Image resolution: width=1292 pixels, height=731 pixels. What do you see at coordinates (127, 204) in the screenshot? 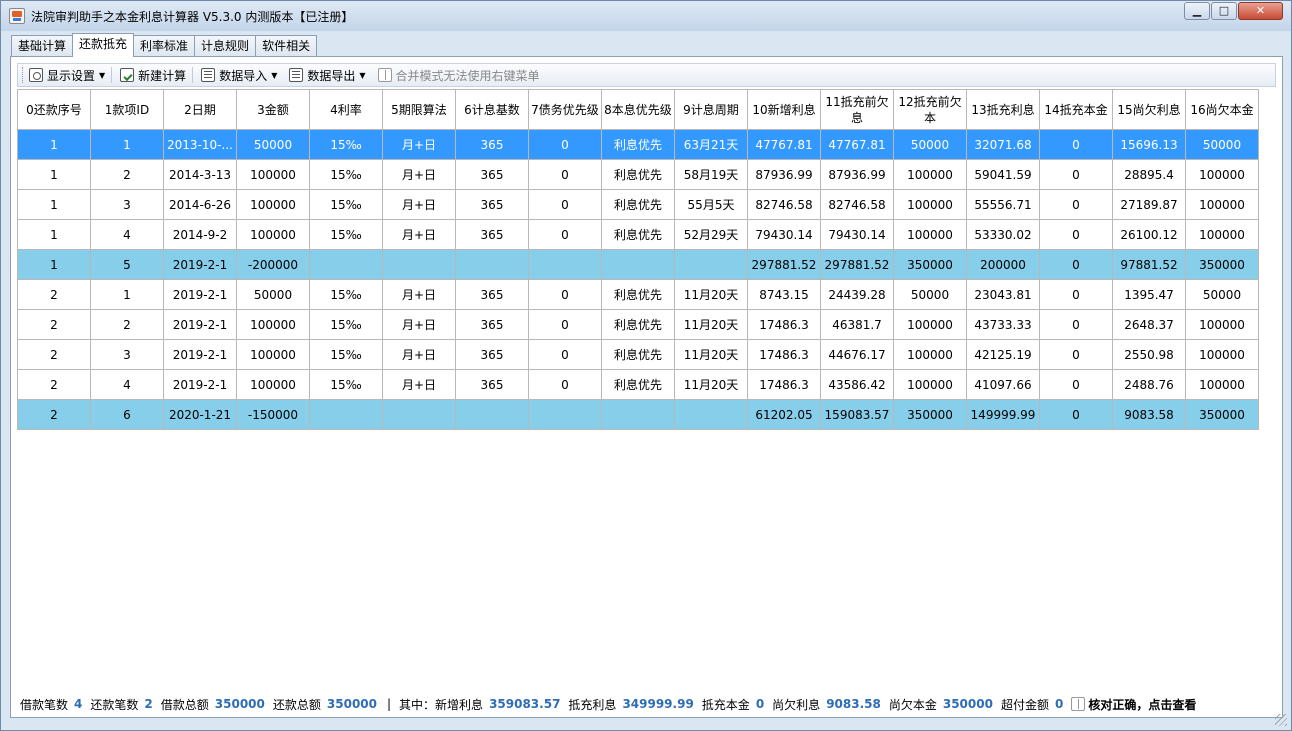
I see `table-cell: 3` at bounding box center [127, 204].